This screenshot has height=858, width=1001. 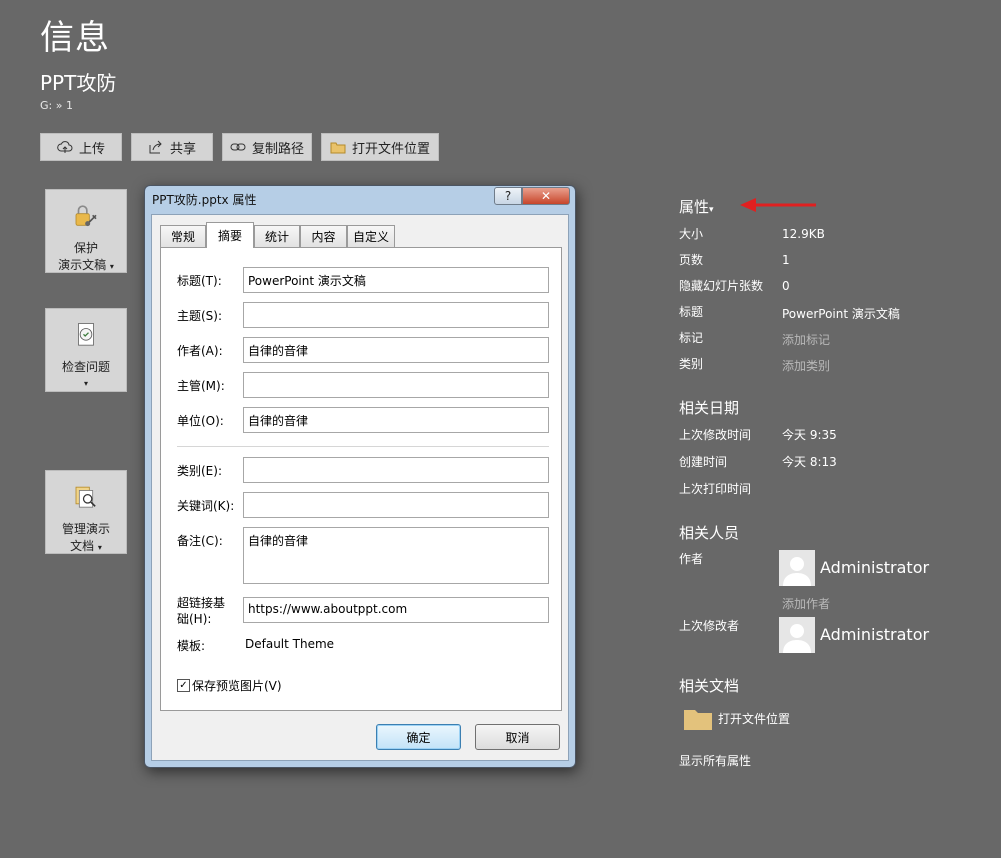 I want to click on property-label: 大小, so click(x=691, y=234).